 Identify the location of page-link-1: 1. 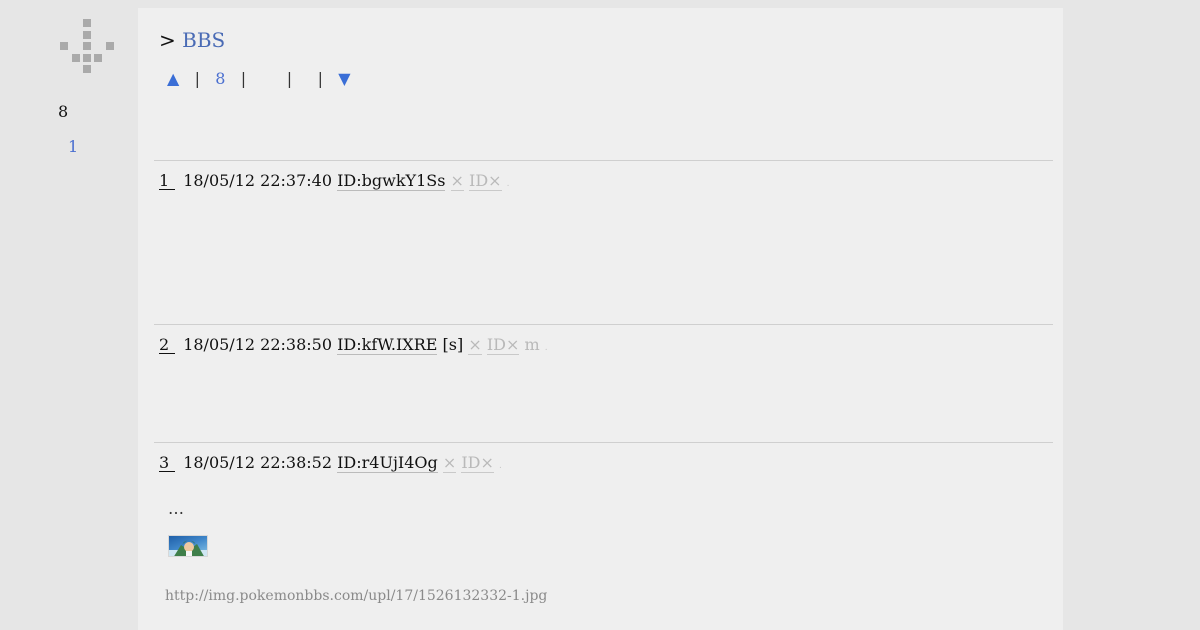
(73, 146).